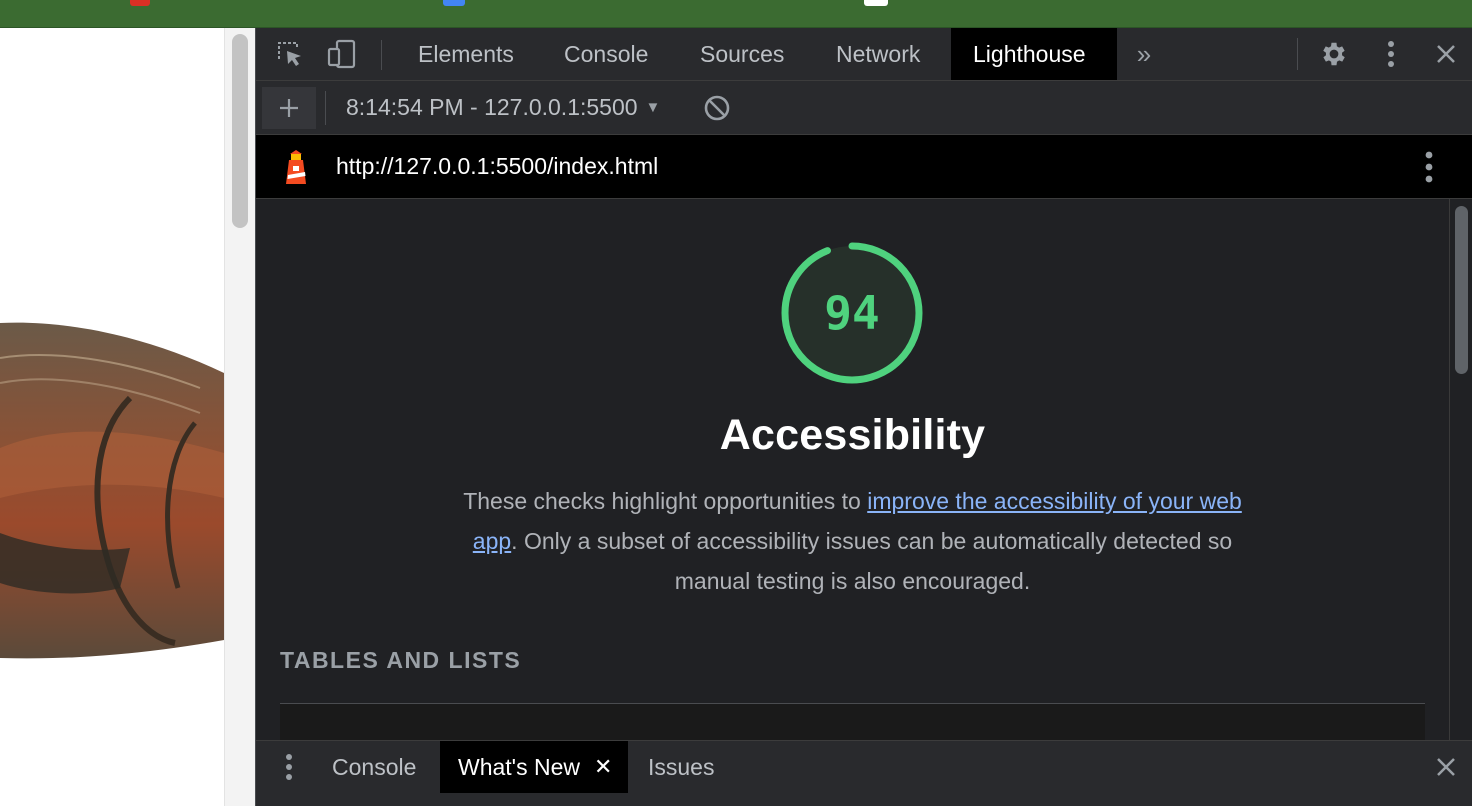 The height and width of the screenshot is (806, 1472). What do you see at coordinates (1334, 54) in the screenshot?
I see `settings-gear-icon` at bounding box center [1334, 54].